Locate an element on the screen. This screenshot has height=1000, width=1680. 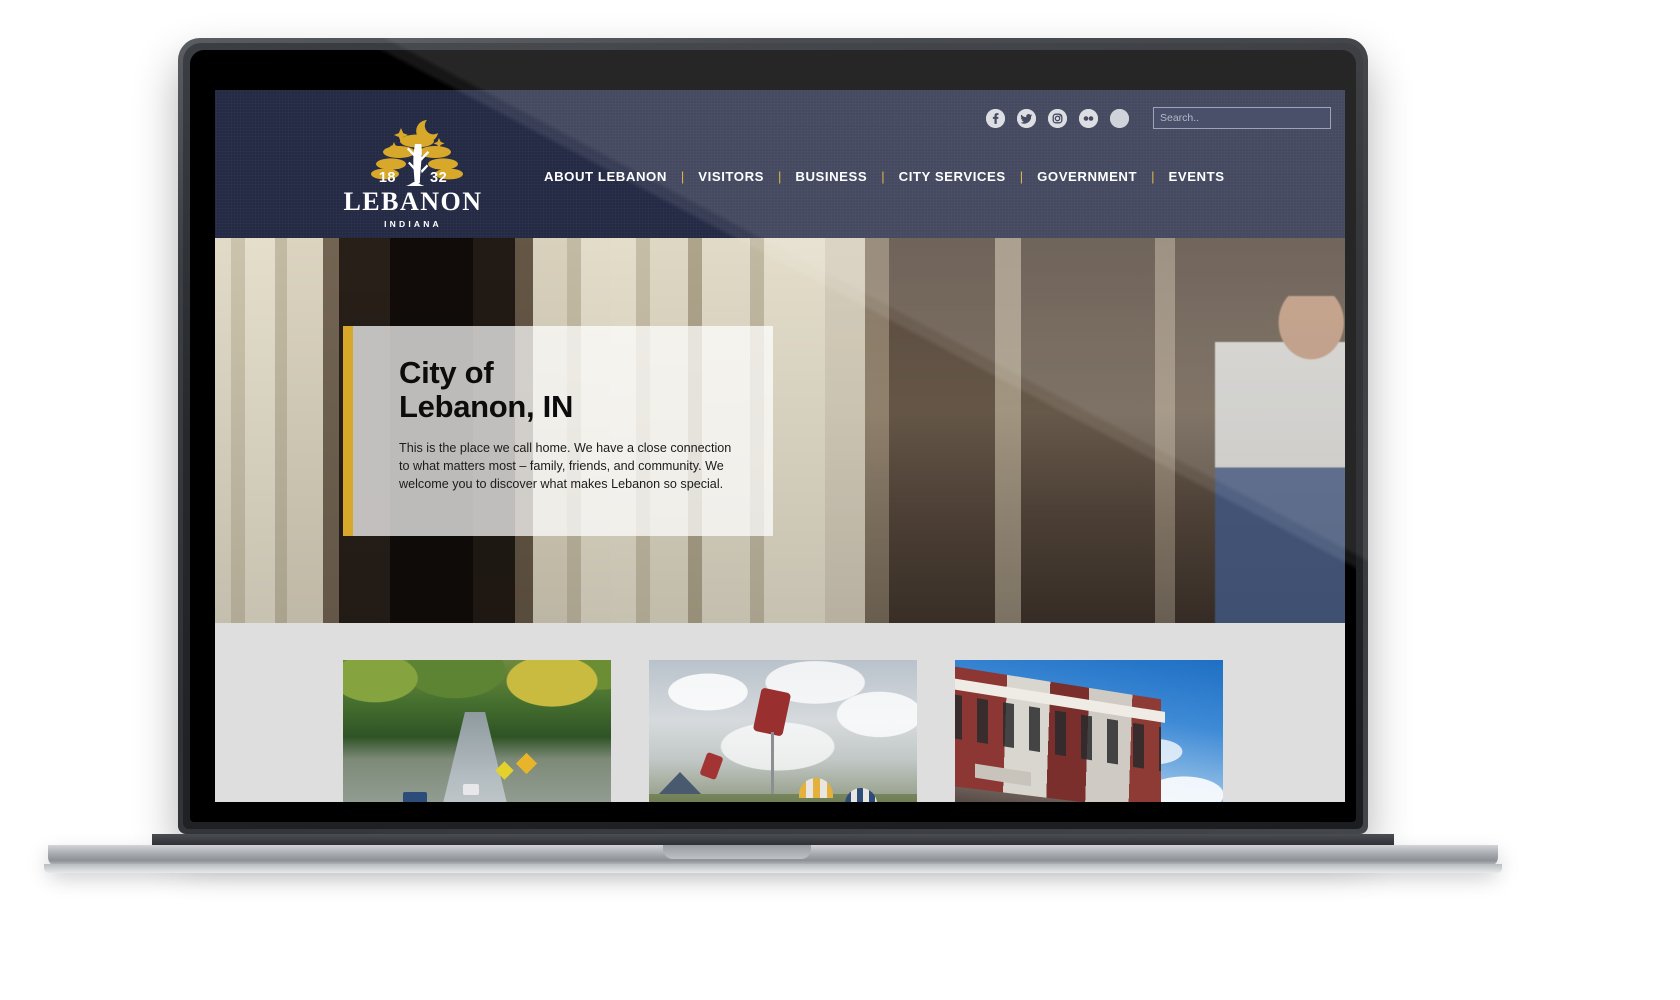
downtown-buildings-card is located at coordinates (1089, 731).